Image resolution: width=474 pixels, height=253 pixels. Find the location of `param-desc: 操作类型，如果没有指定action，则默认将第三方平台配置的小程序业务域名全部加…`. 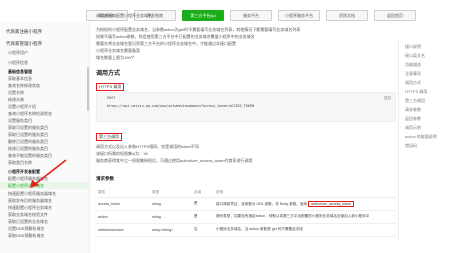

param-desc: 操作类型，如果没有指定action，则默认将第三方平台配置的小程序业务域名全部加… is located at coordinates (305, 217).